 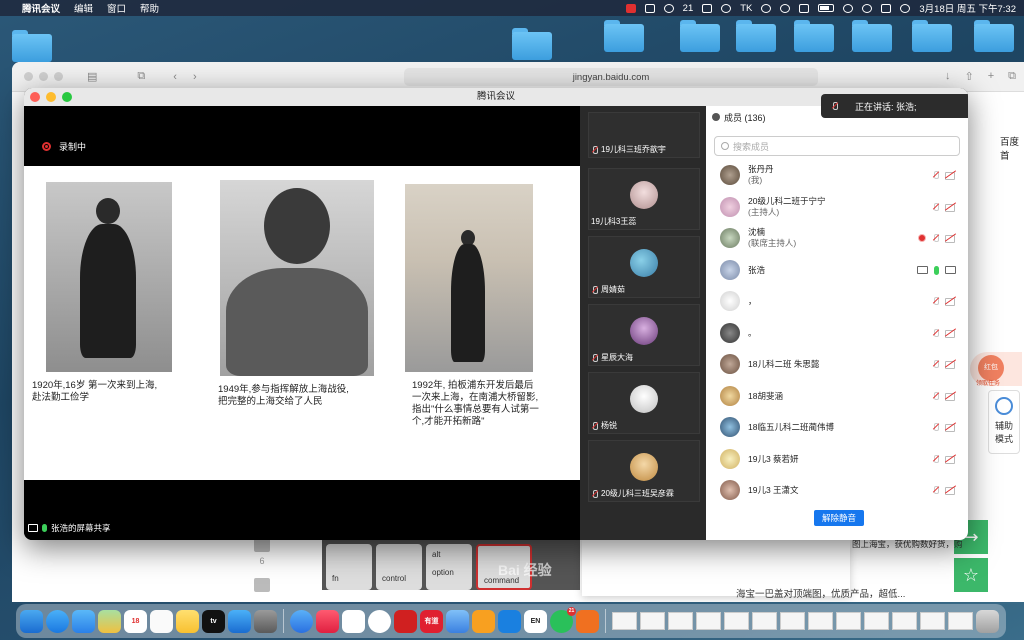 I want to click on member-row: 张浩, so click(x=838, y=270).